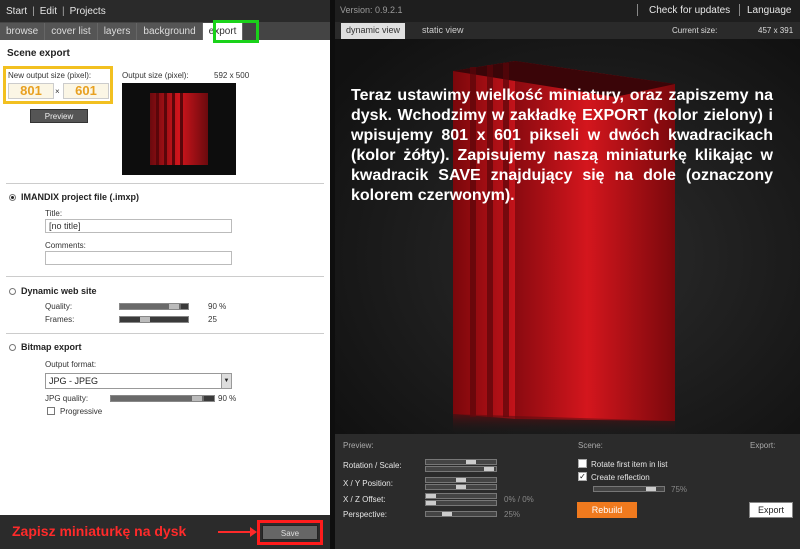 The width and height of the screenshot is (800, 549). What do you see at coordinates (226, 381) in the screenshot?
I see `chevron-down-icon: ▼` at bounding box center [226, 381].